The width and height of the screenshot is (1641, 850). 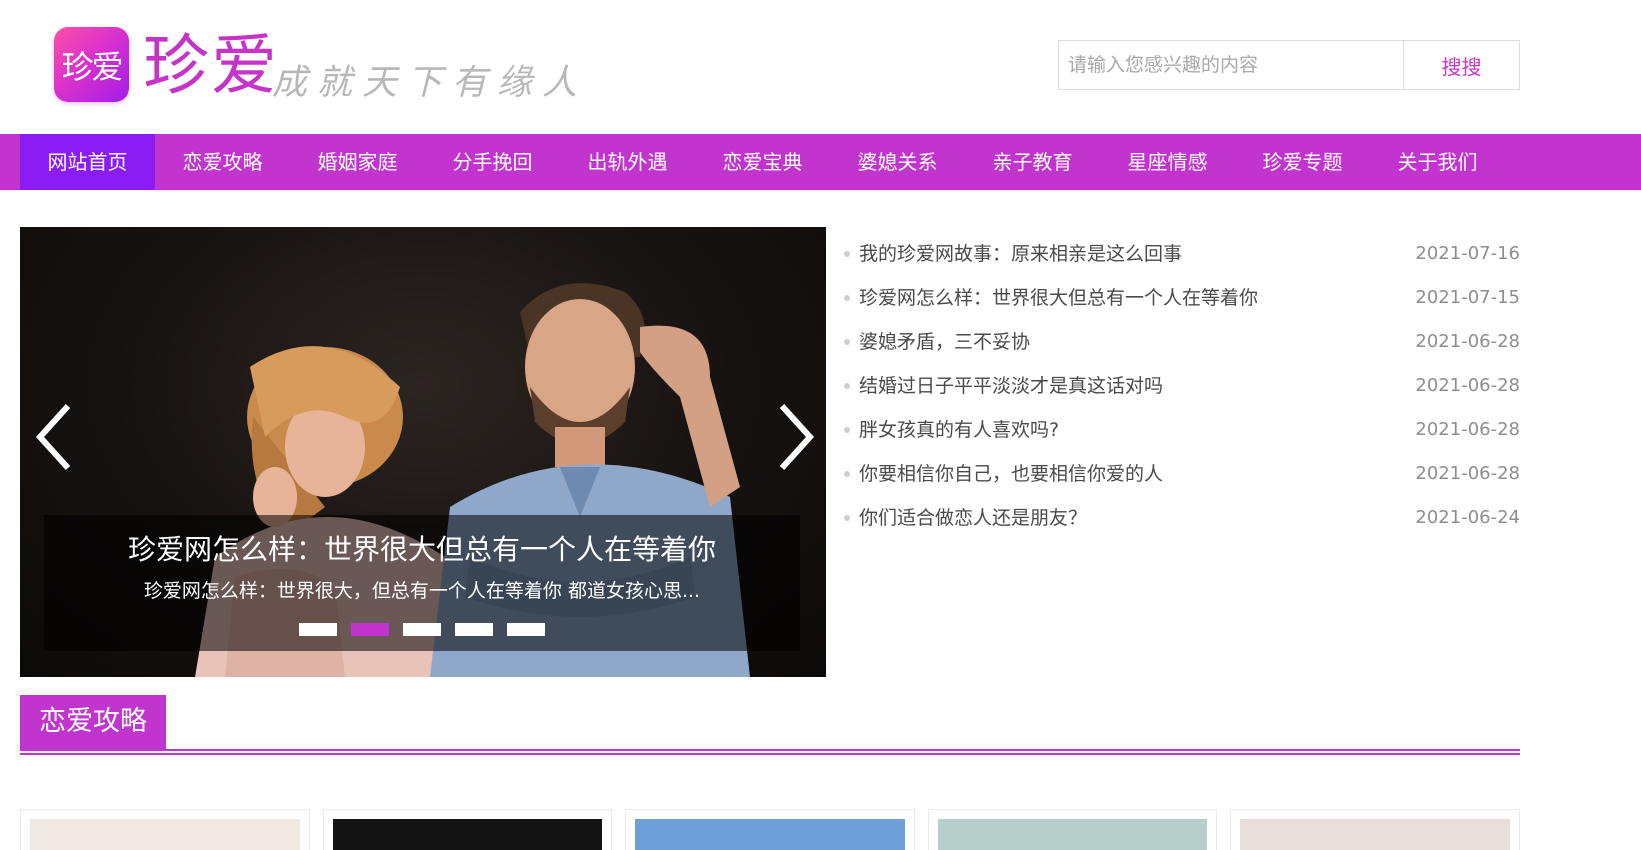 I want to click on search-input, so click(x=1231, y=65).